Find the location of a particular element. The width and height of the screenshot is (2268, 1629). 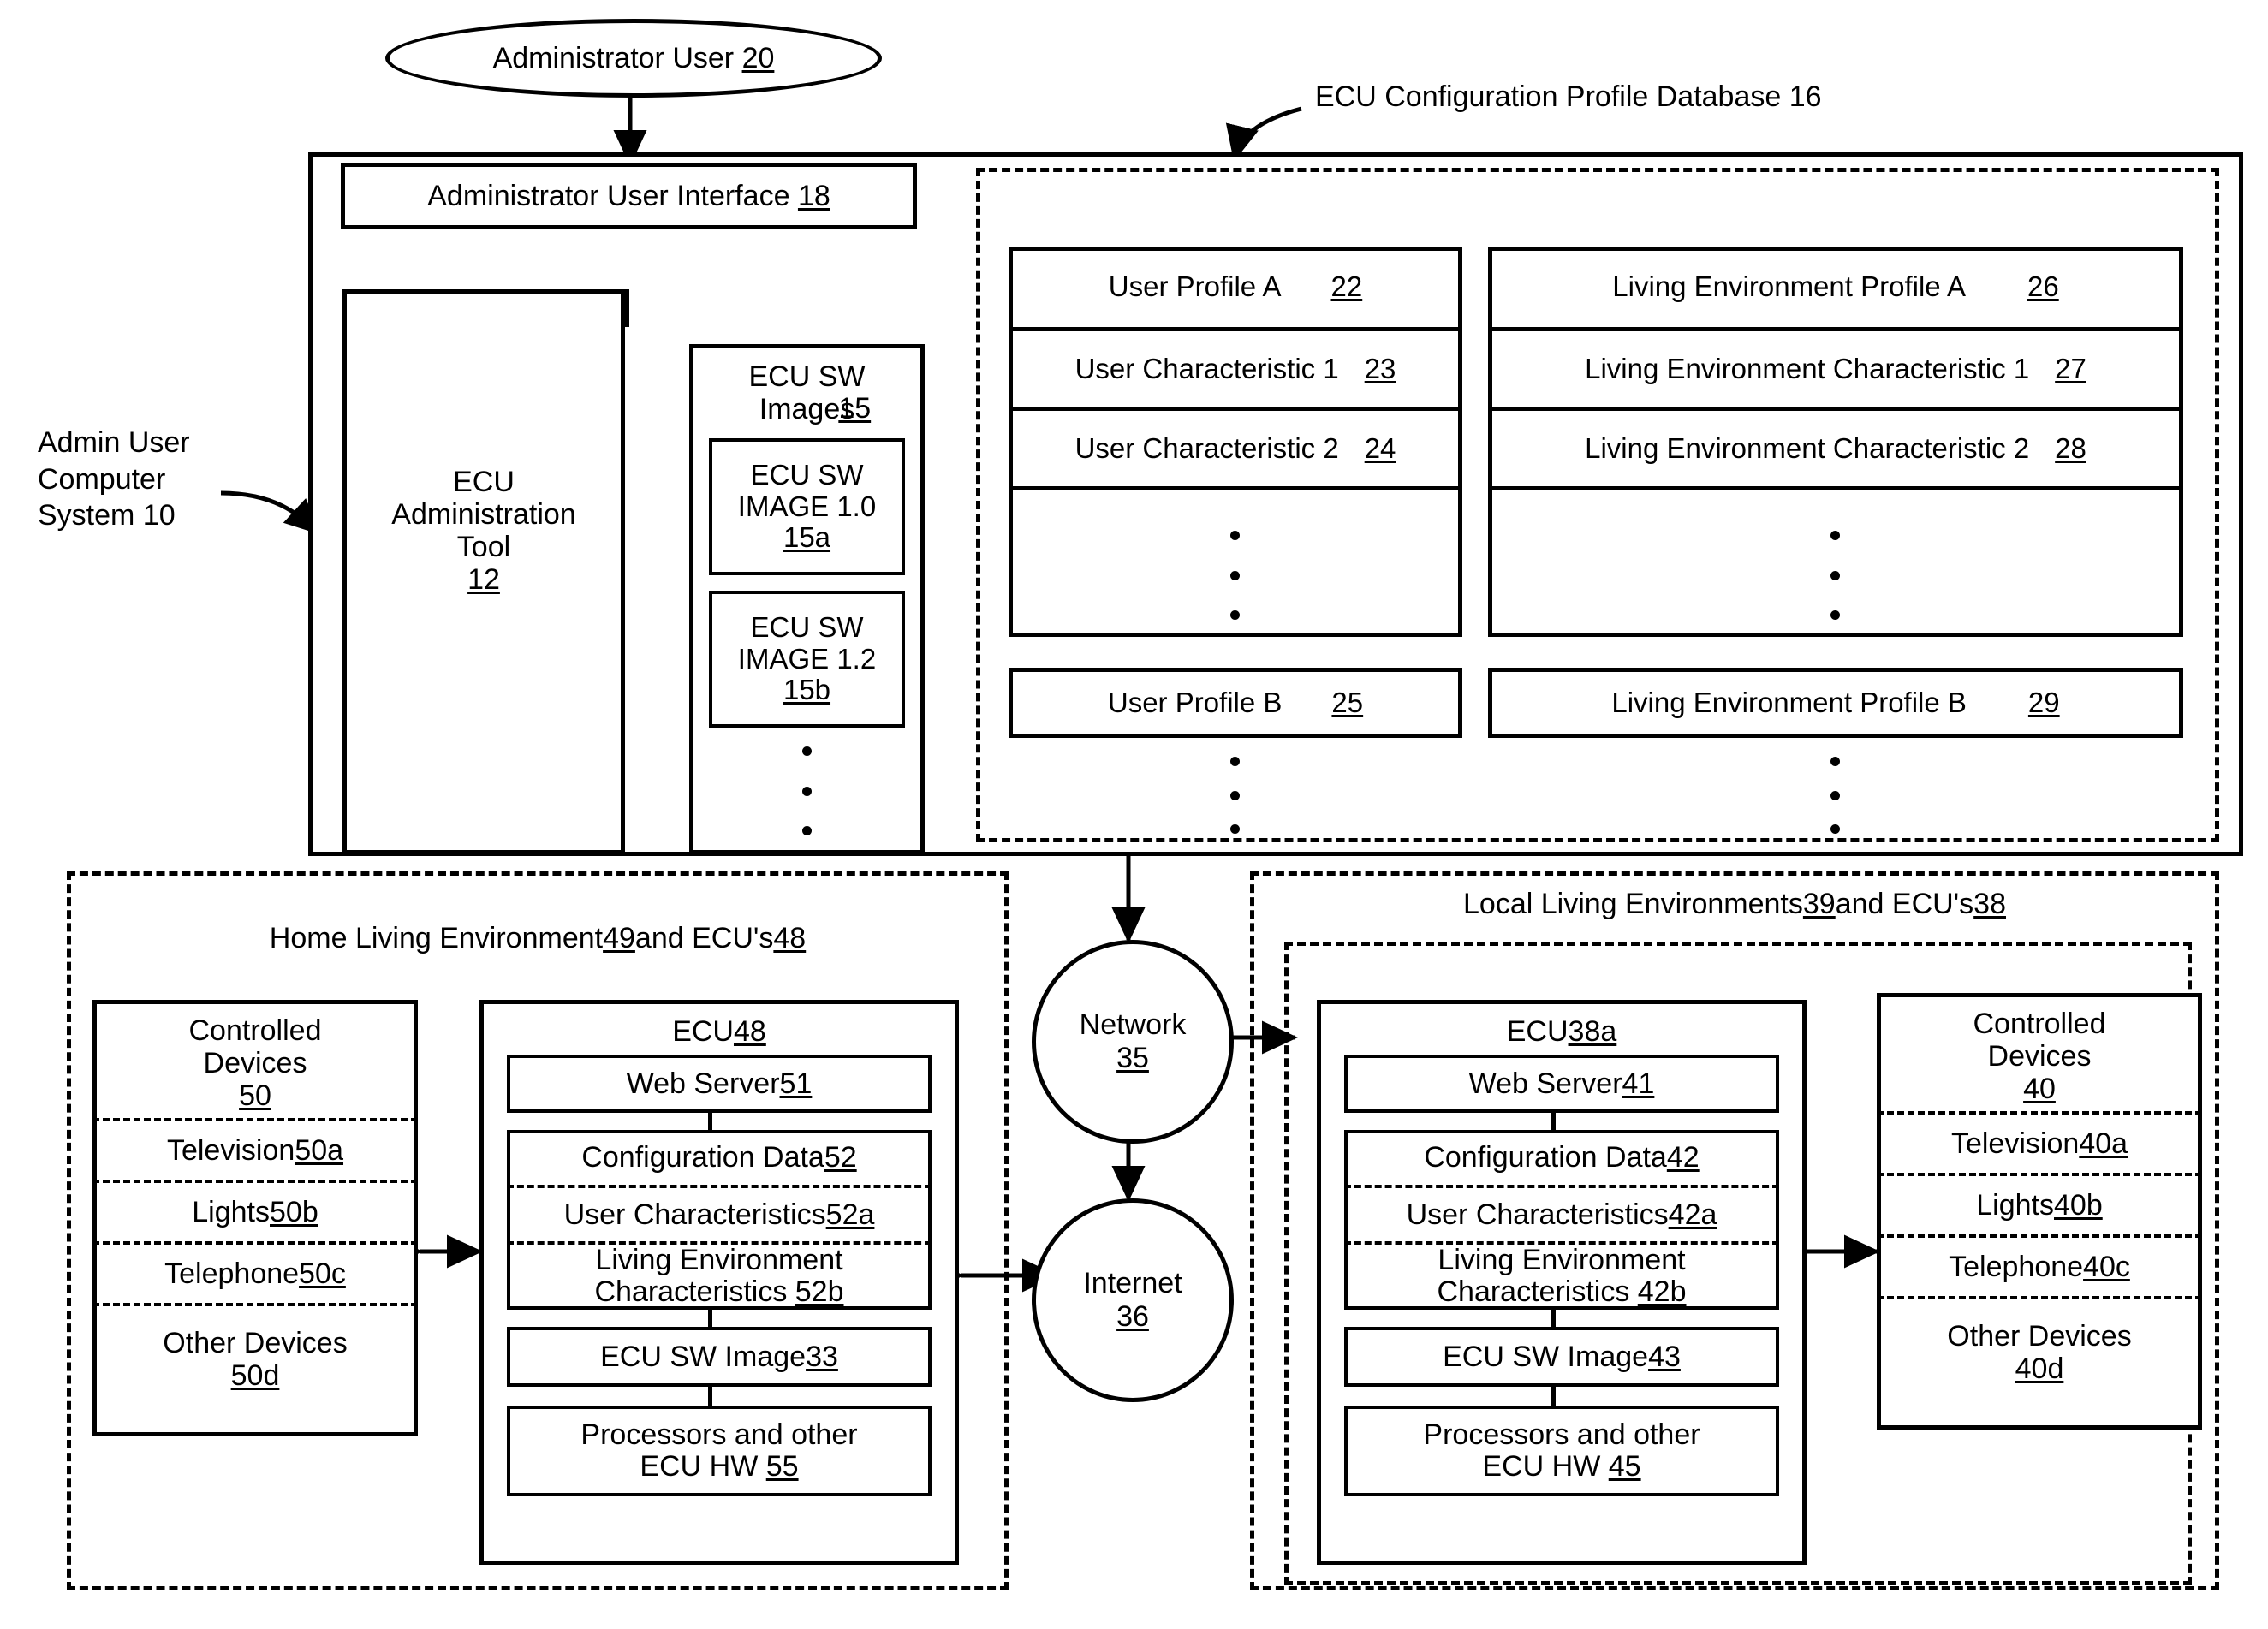

web-server-51-num: 51 is located at coordinates (796, 1083).